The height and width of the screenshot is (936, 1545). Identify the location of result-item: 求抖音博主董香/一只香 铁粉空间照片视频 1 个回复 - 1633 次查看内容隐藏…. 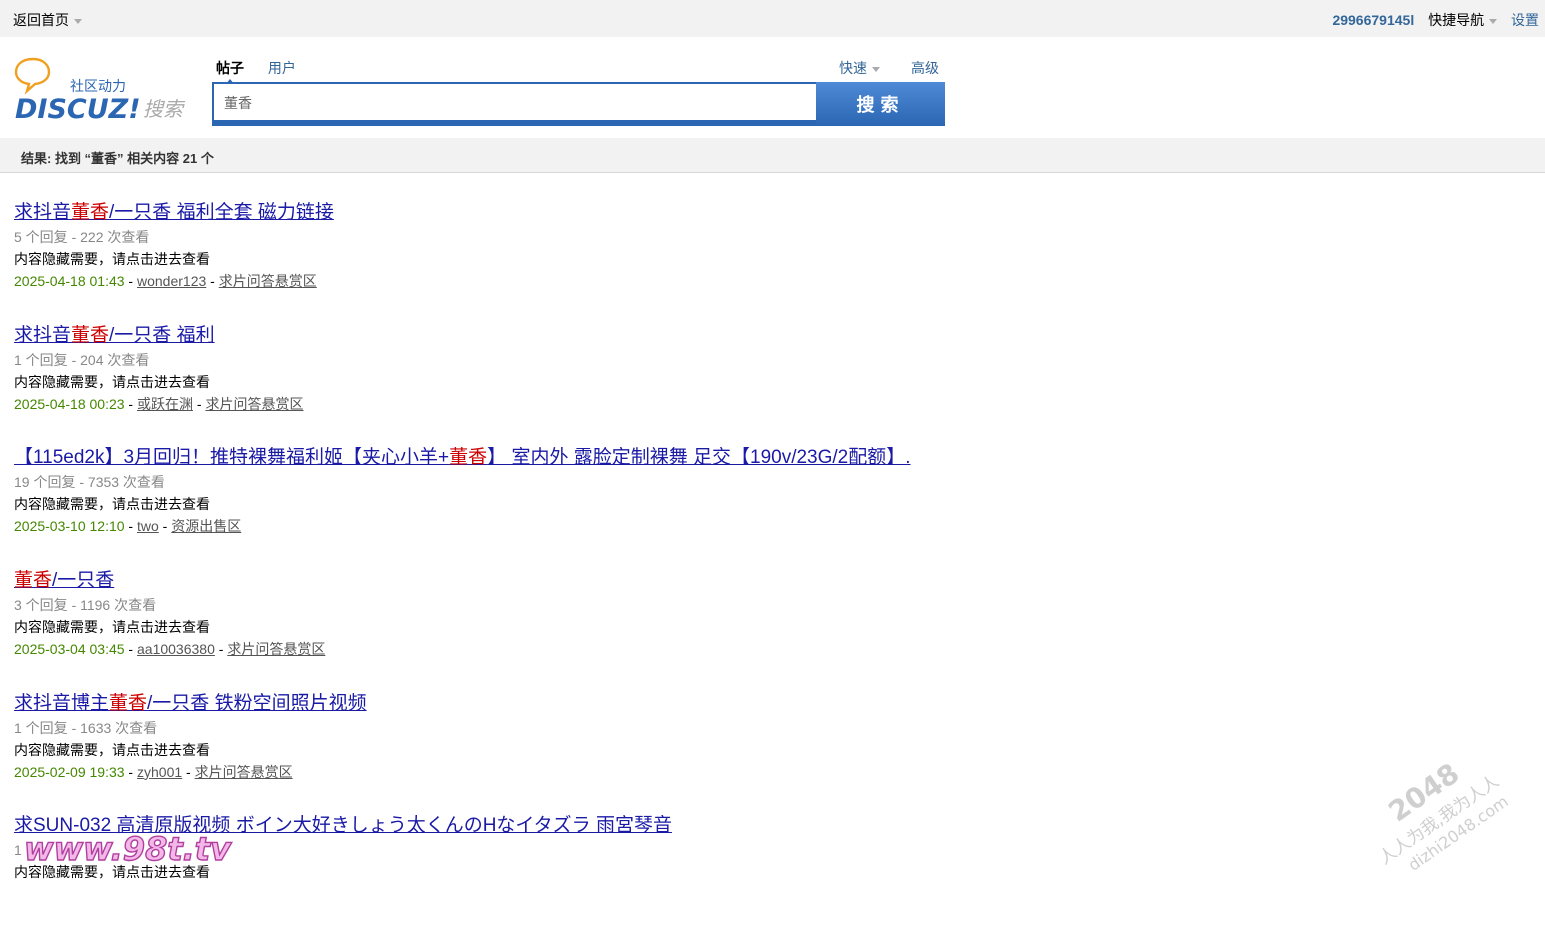
(764, 752).